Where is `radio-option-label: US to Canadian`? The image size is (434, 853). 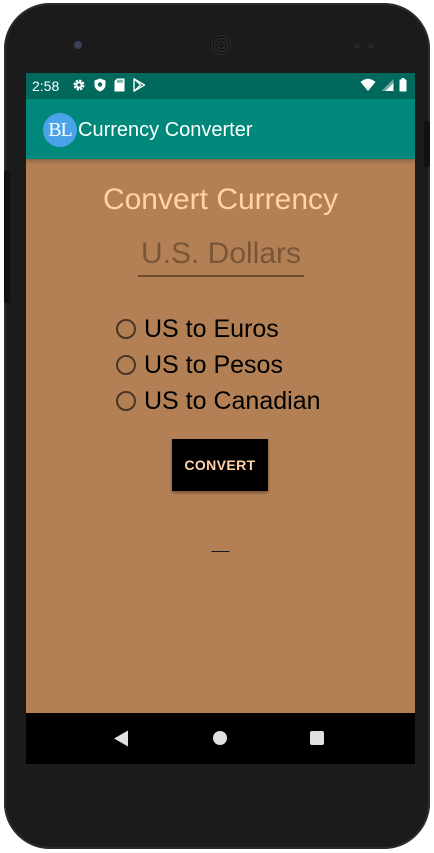
radio-option-label: US to Canadian is located at coordinates (232, 401).